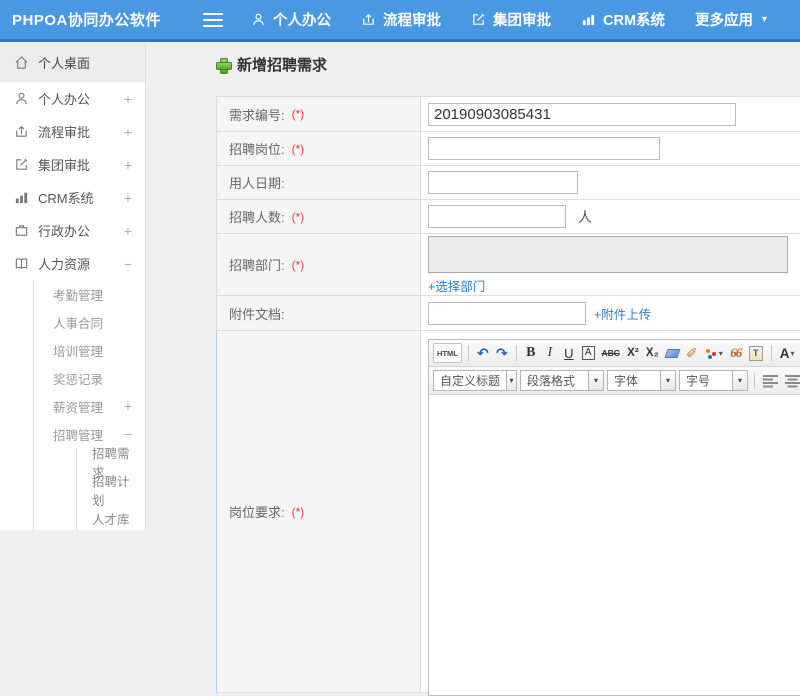  Describe the element at coordinates (611, 353) in the screenshot. I see `strikethrough-button: ABC` at that location.